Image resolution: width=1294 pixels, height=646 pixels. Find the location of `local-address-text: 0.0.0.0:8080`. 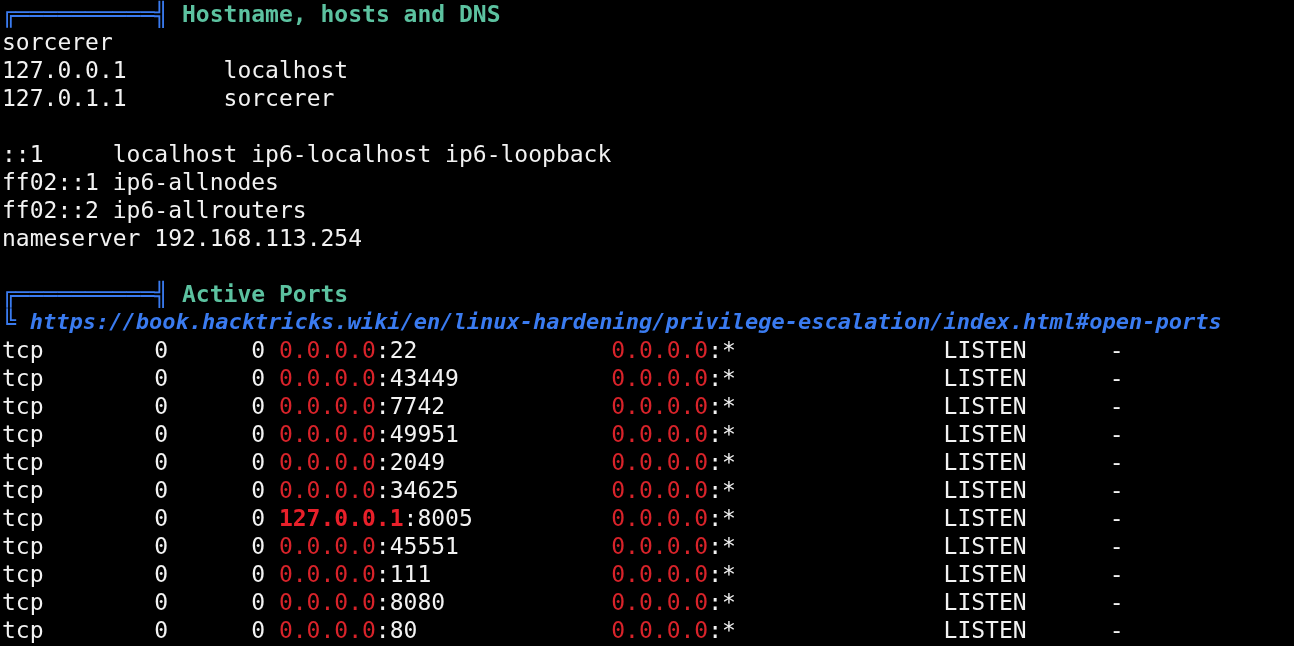

local-address-text: 0.0.0.0:8080 is located at coordinates (362, 602).